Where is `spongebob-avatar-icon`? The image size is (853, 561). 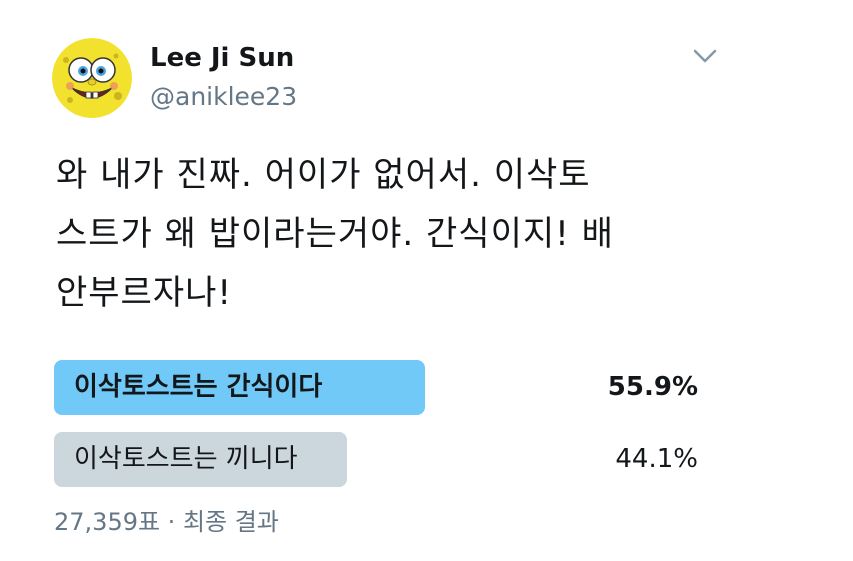 spongebob-avatar-icon is located at coordinates (92, 78).